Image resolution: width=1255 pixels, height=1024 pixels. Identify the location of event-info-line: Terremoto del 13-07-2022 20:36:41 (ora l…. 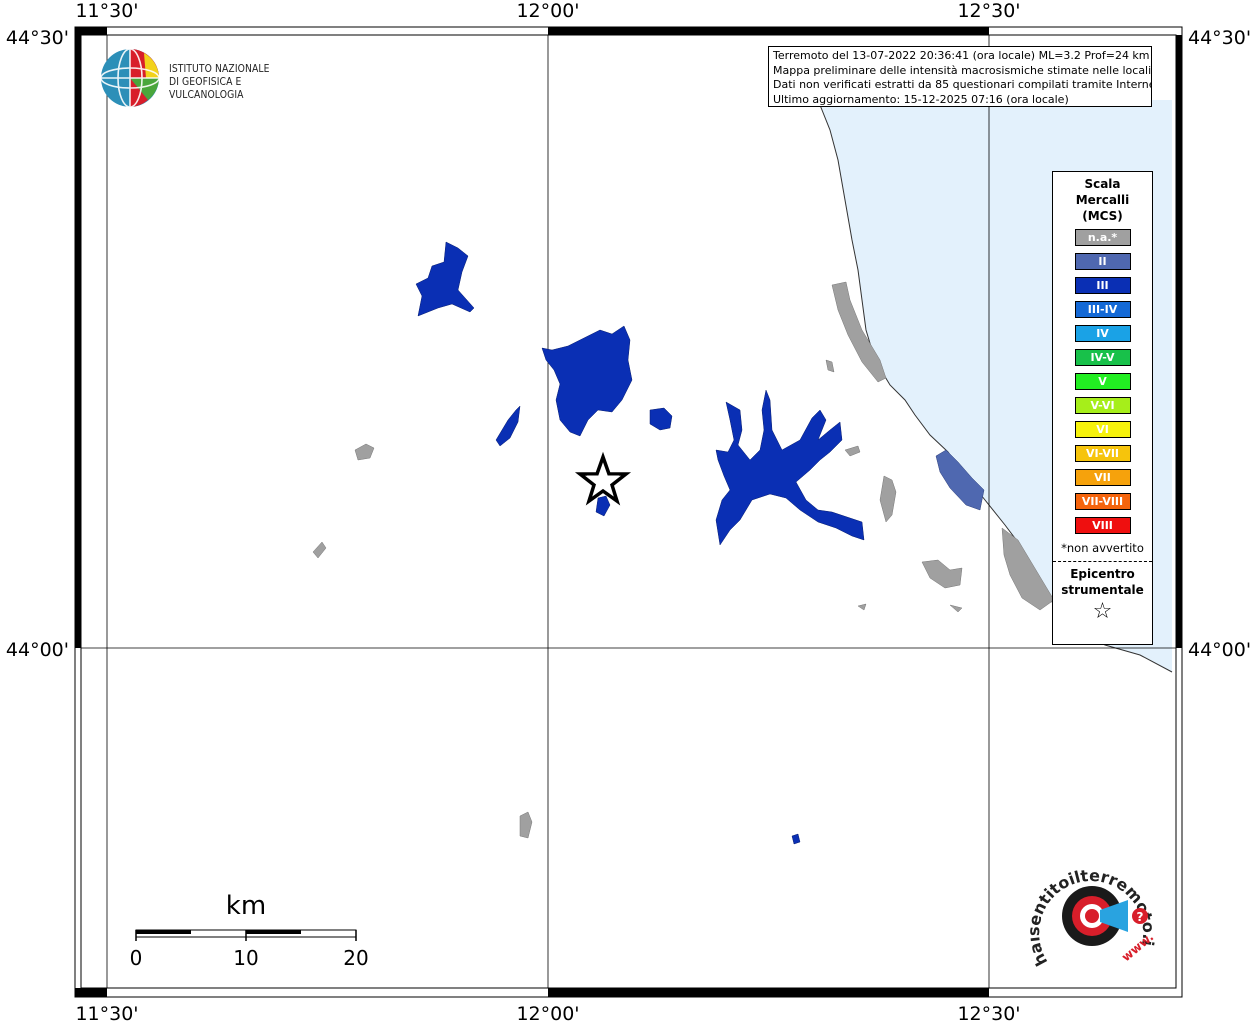
(961, 55).